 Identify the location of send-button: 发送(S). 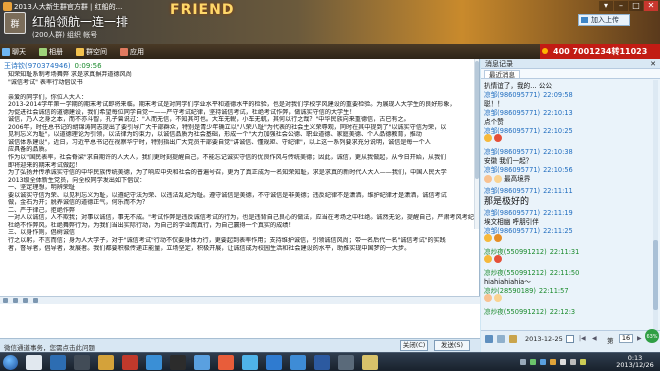
(452, 345).